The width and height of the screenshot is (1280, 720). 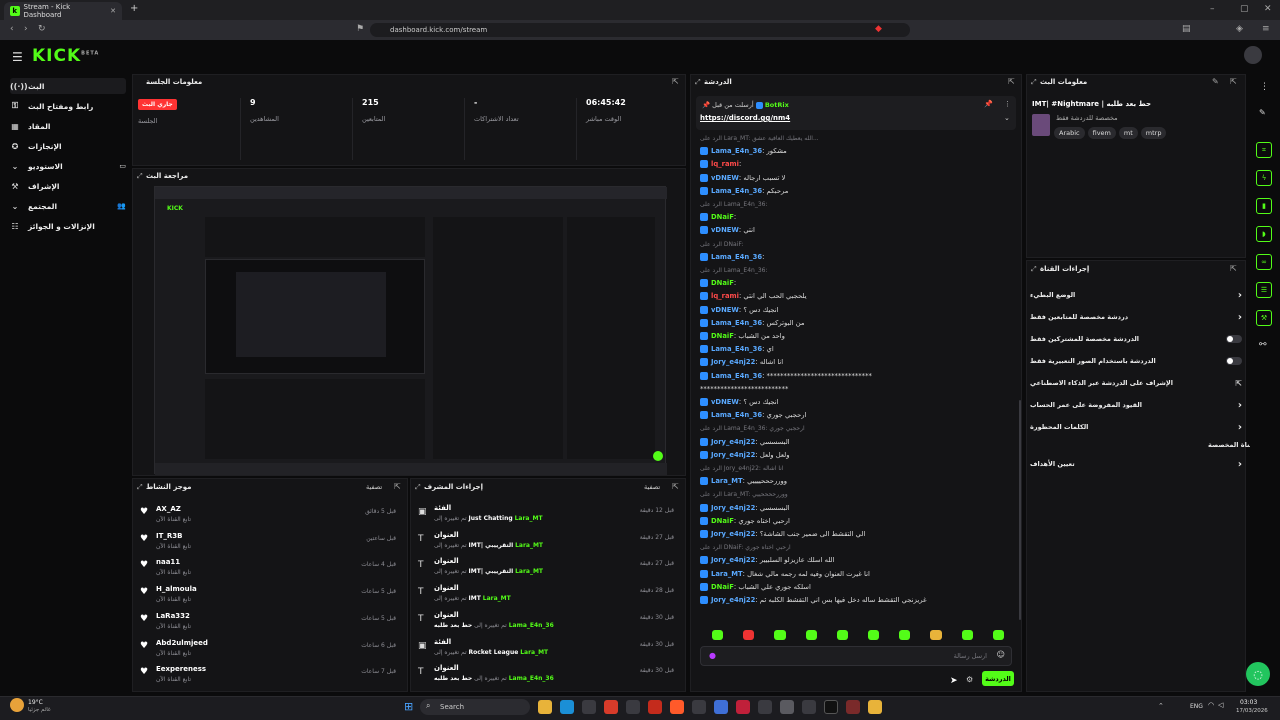 I want to click on chat-message: Jory_e4nj22: انا اشاله, so click(x=858, y=362).